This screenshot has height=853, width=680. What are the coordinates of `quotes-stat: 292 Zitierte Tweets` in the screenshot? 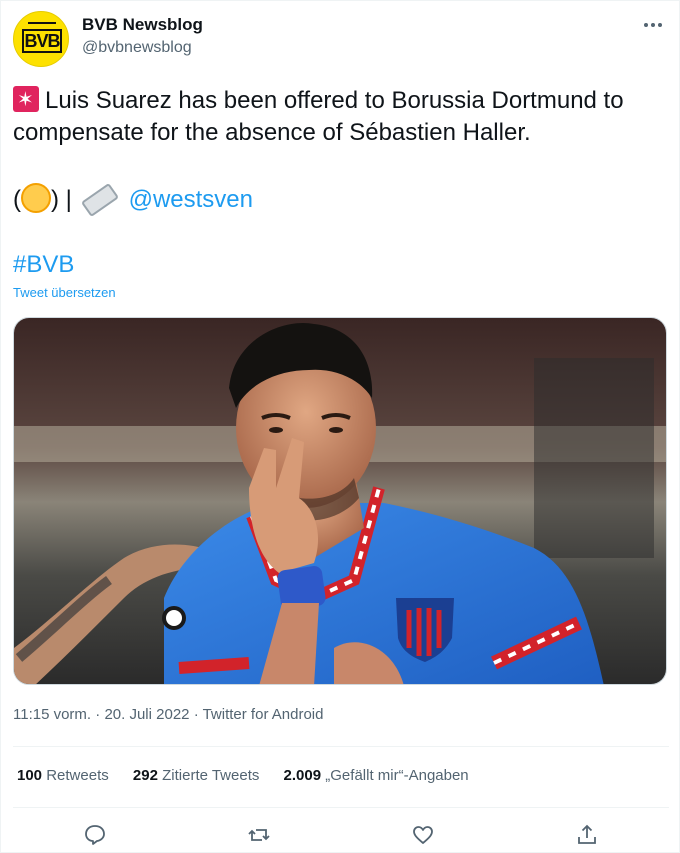 It's located at (196, 775).